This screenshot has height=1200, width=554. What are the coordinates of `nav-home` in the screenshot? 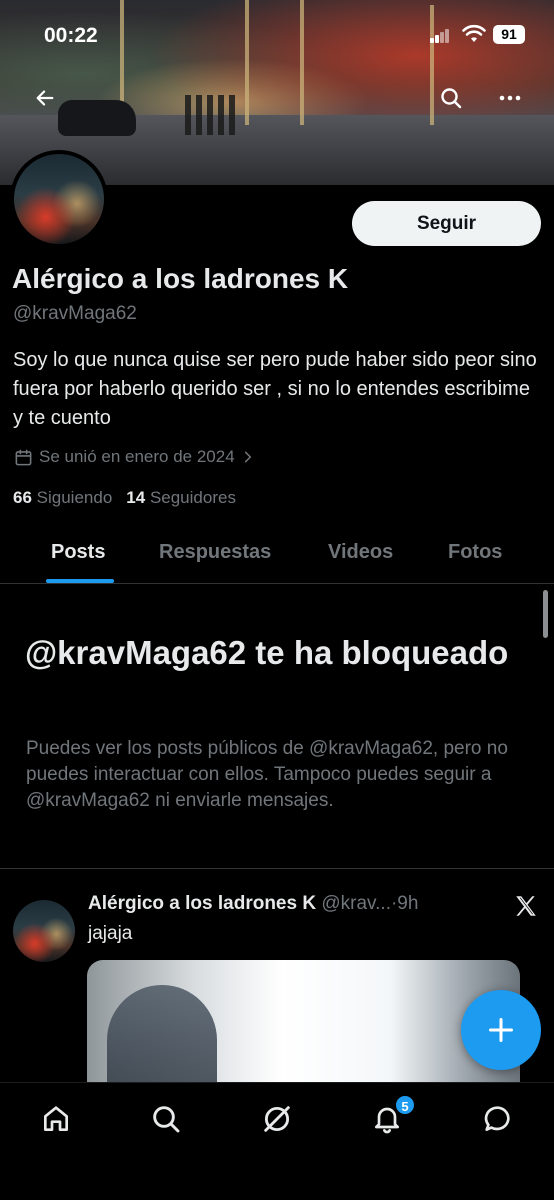 It's located at (56, 1119).